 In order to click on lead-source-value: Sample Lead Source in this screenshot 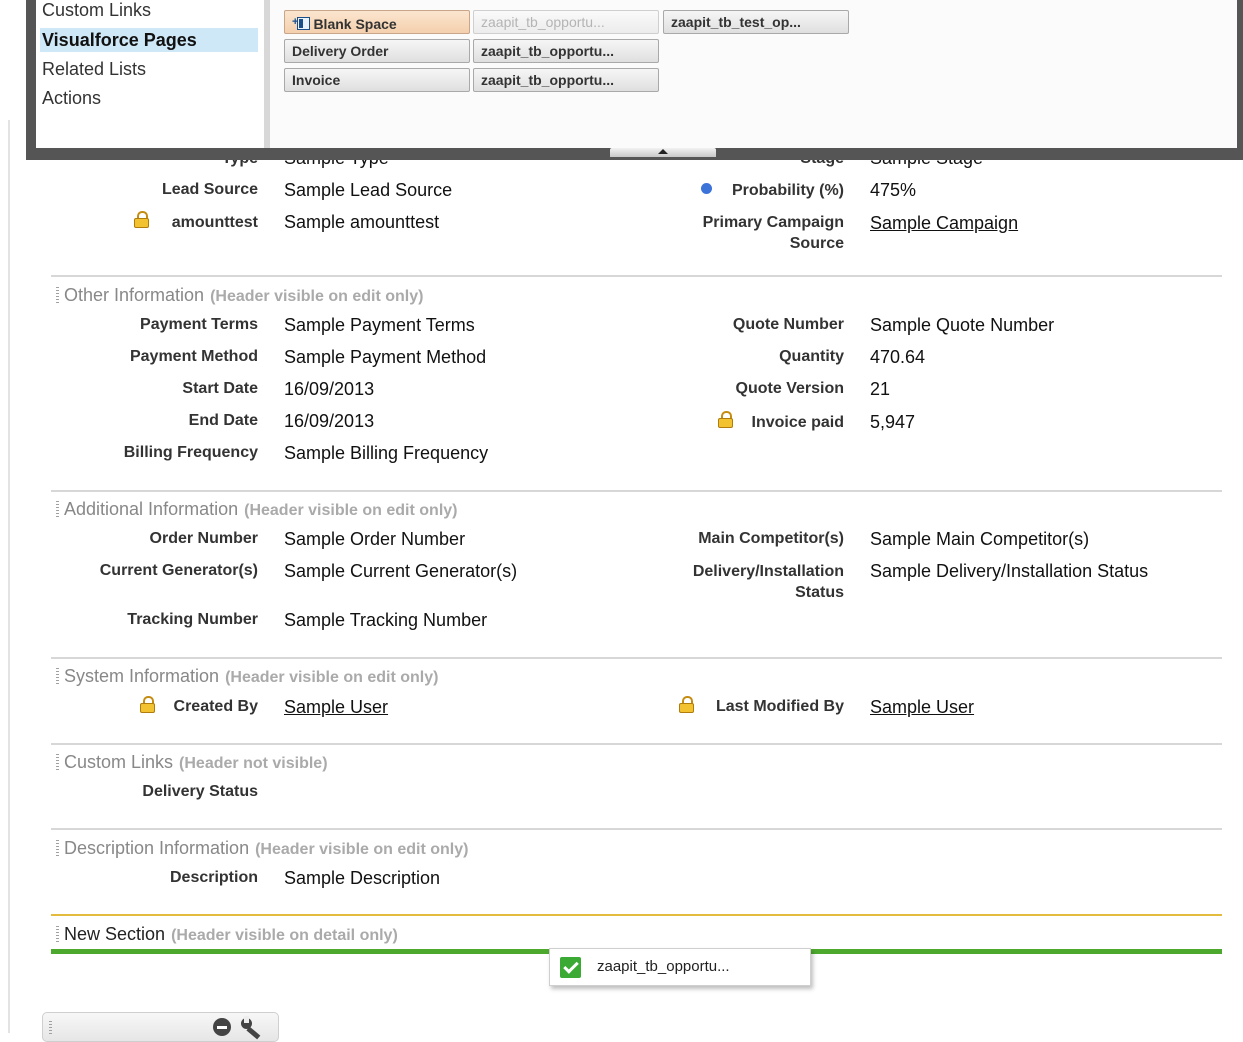, I will do `click(368, 190)`.